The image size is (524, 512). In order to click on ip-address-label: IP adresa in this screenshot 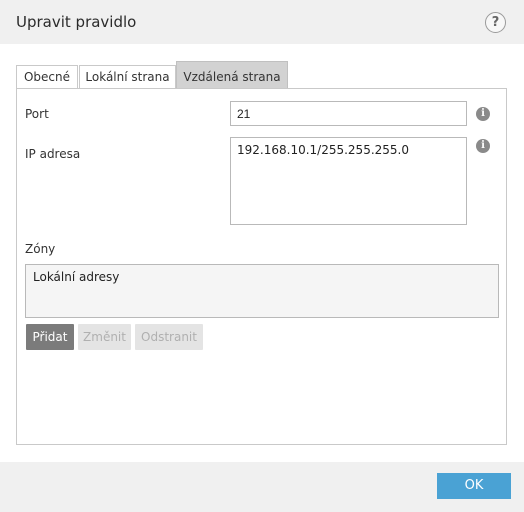, I will do `click(53, 154)`.